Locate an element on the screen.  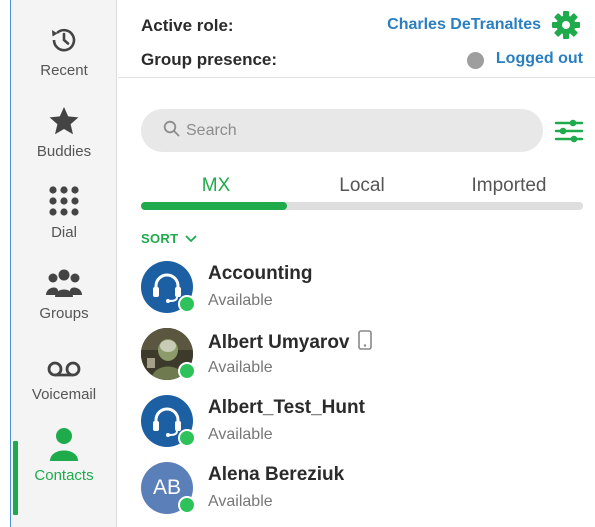
group-presence-label: Group presence: is located at coordinates (209, 59).